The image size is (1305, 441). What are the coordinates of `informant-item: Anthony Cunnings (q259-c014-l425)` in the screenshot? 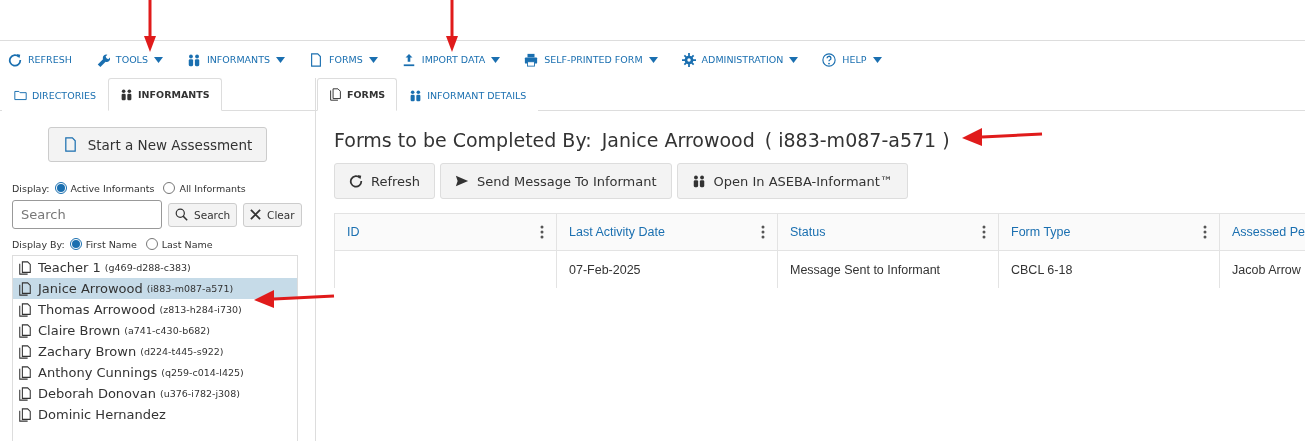 It's located at (155, 372).